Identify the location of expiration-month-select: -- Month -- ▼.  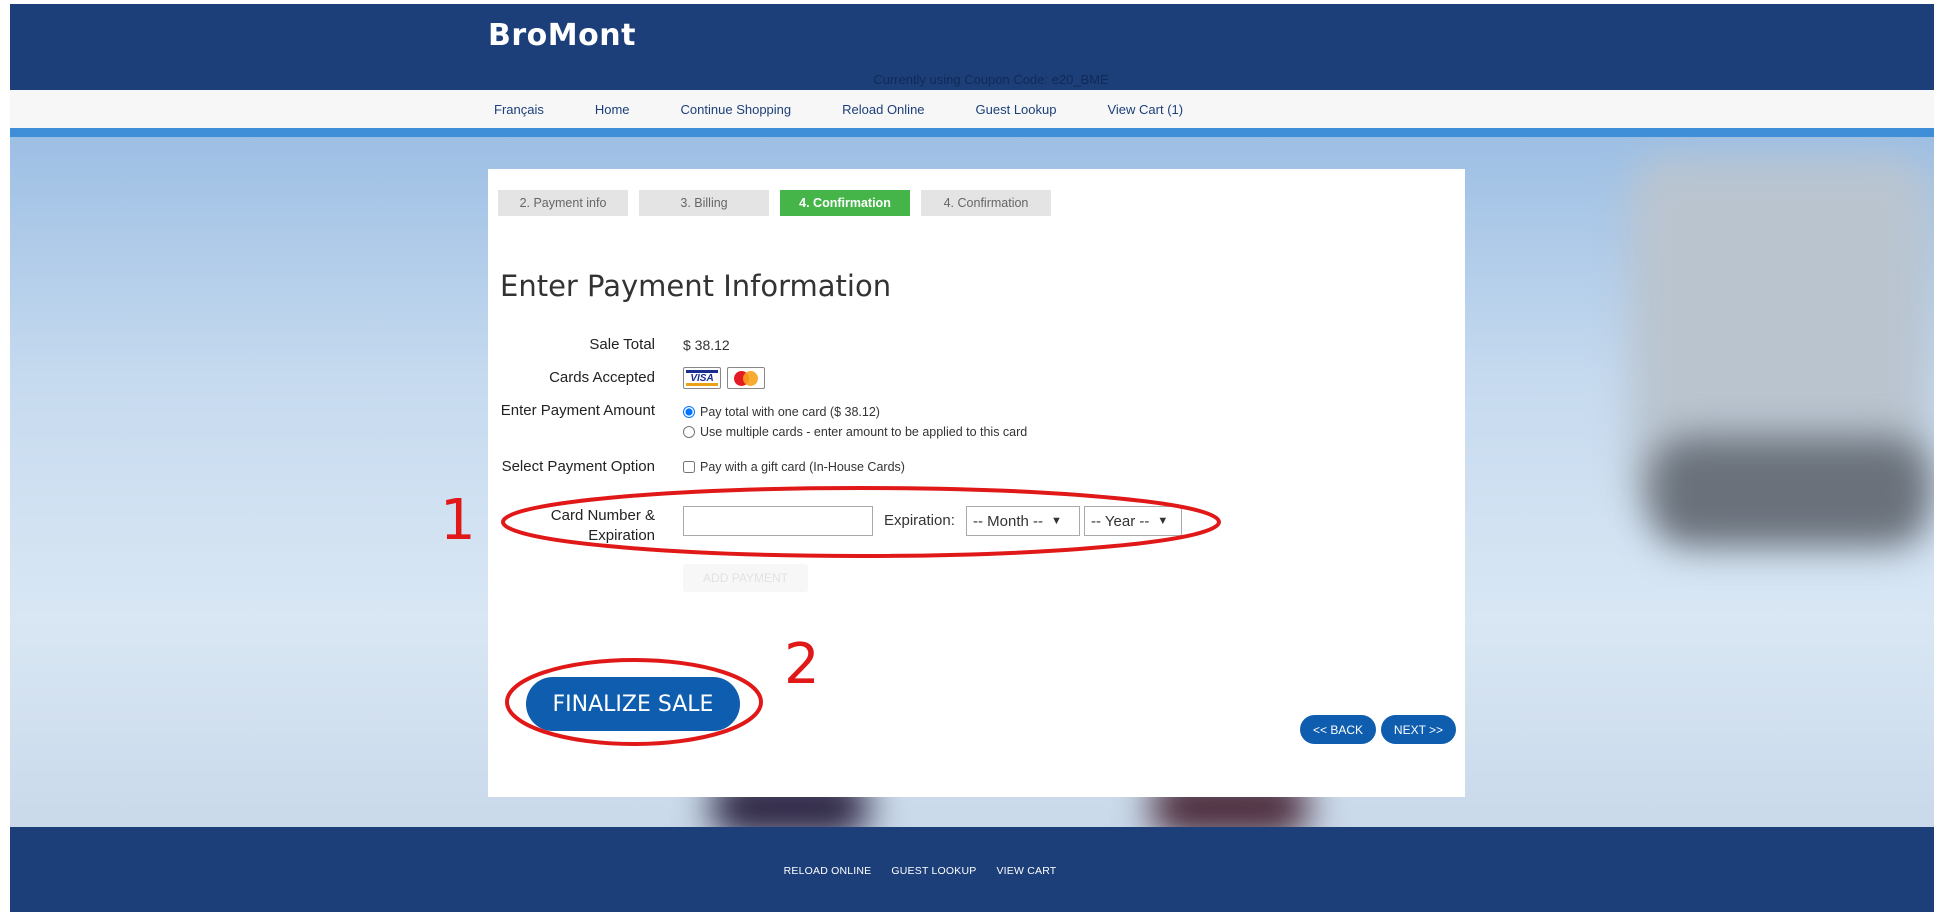
(1023, 521).